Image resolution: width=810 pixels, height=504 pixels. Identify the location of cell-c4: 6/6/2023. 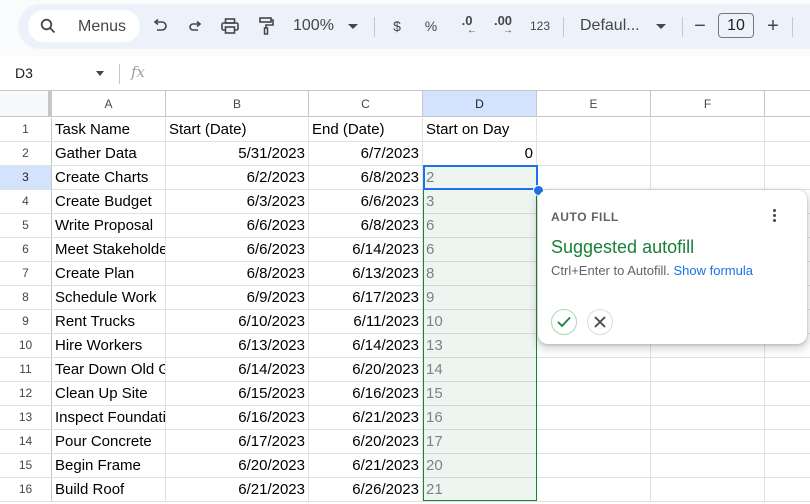
(366, 202).